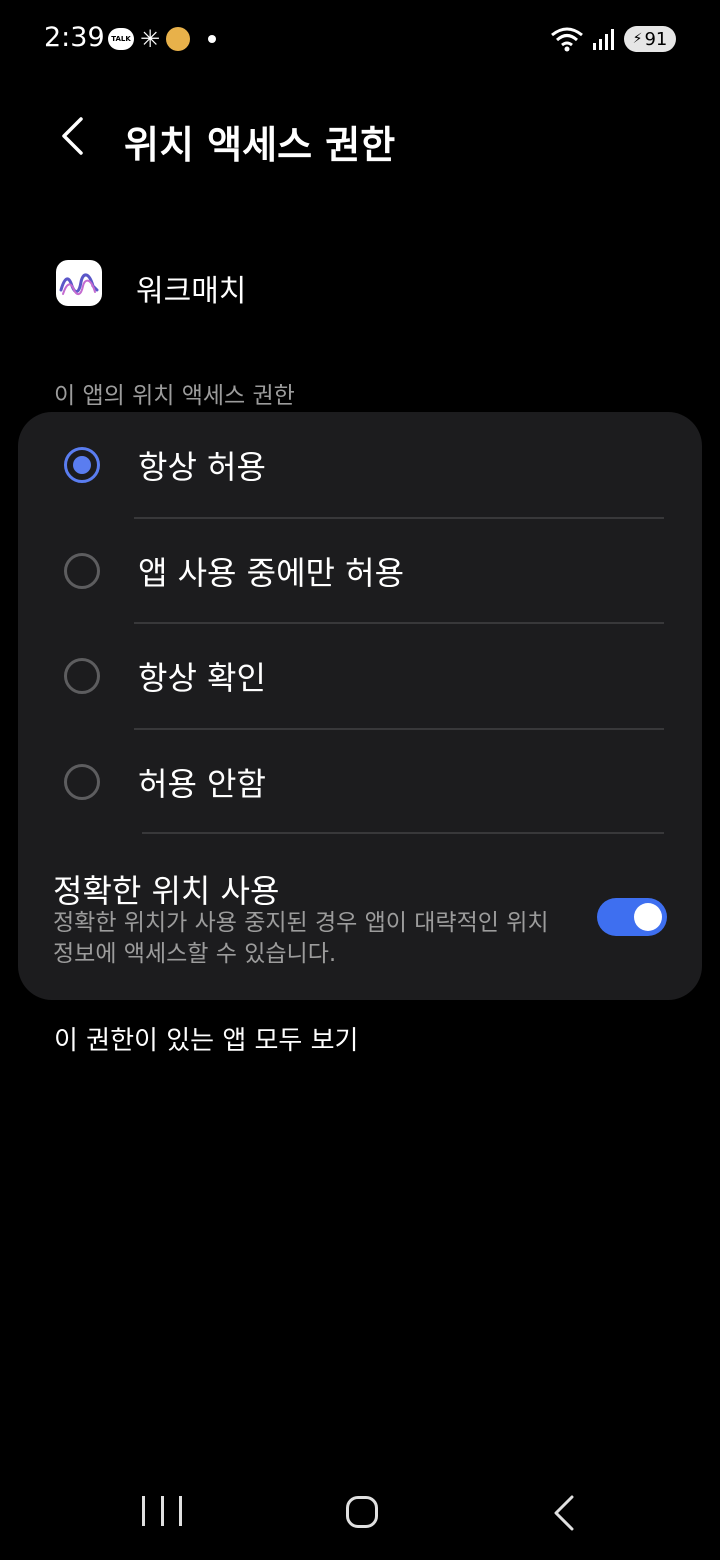  What do you see at coordinates (206, 1038) in the screenshot?
I see `see-all-apps-link: 이 권한이 있는 앱 모두 보기` at bounding box center [206, 1038].